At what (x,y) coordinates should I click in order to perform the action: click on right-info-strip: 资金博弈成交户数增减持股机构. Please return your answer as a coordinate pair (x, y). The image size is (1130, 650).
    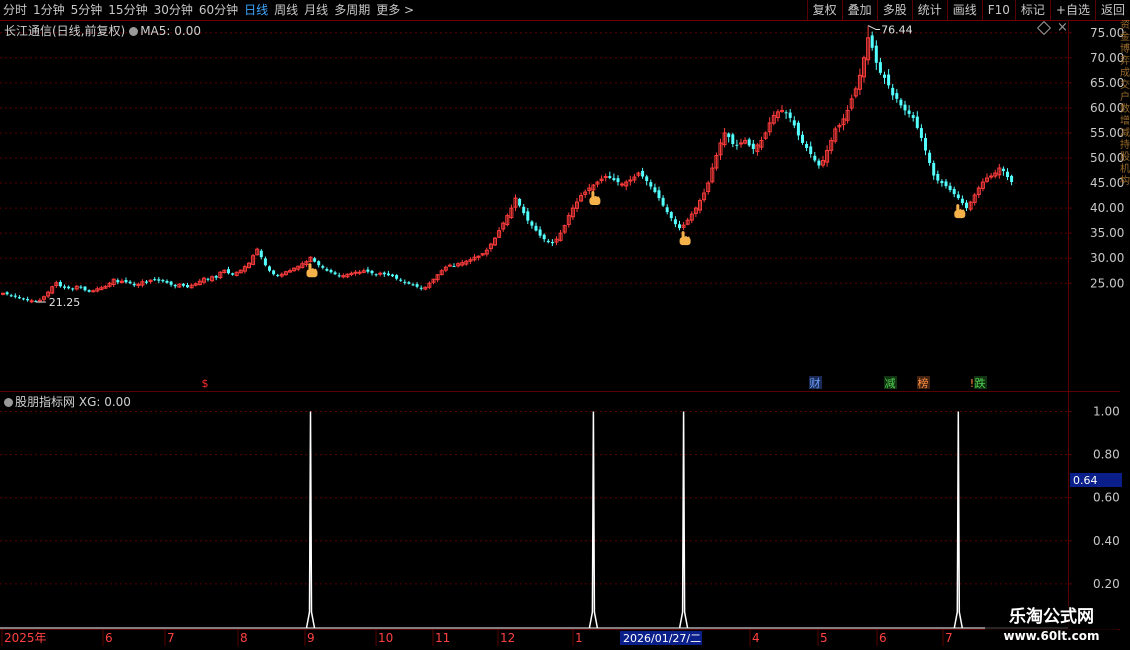
    Looking at the image, I should click on (1125, 325).